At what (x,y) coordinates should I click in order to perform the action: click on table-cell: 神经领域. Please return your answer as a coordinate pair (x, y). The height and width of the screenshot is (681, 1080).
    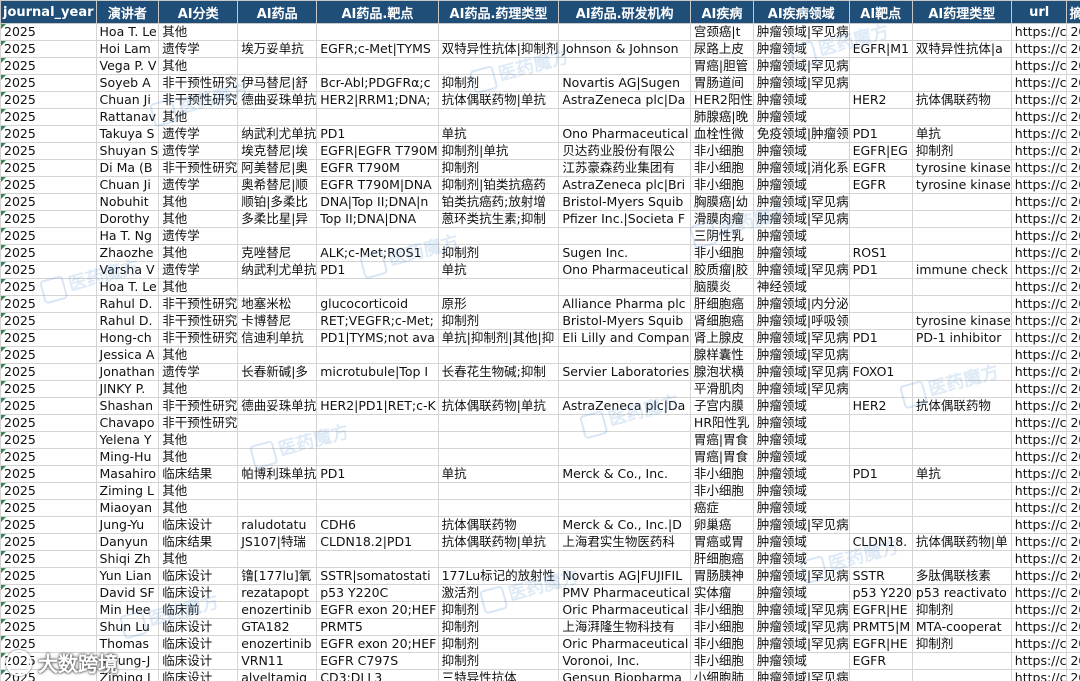
    Looking at the image, I should click on (801, 287).